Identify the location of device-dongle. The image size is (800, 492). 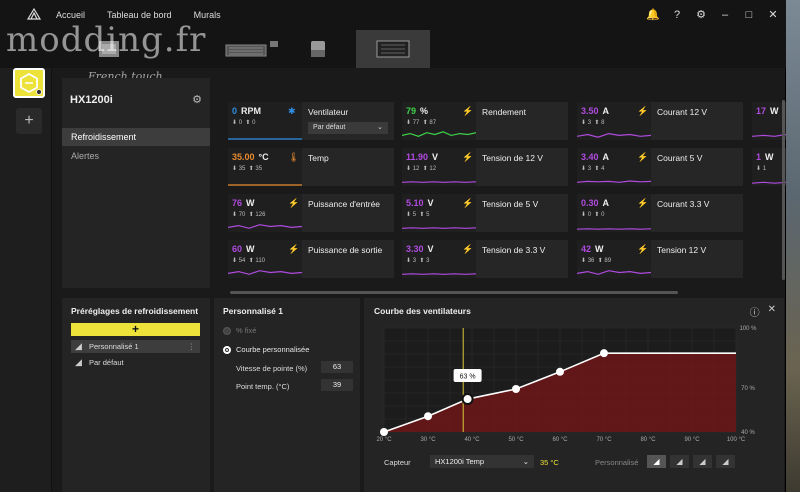
(318, 49).